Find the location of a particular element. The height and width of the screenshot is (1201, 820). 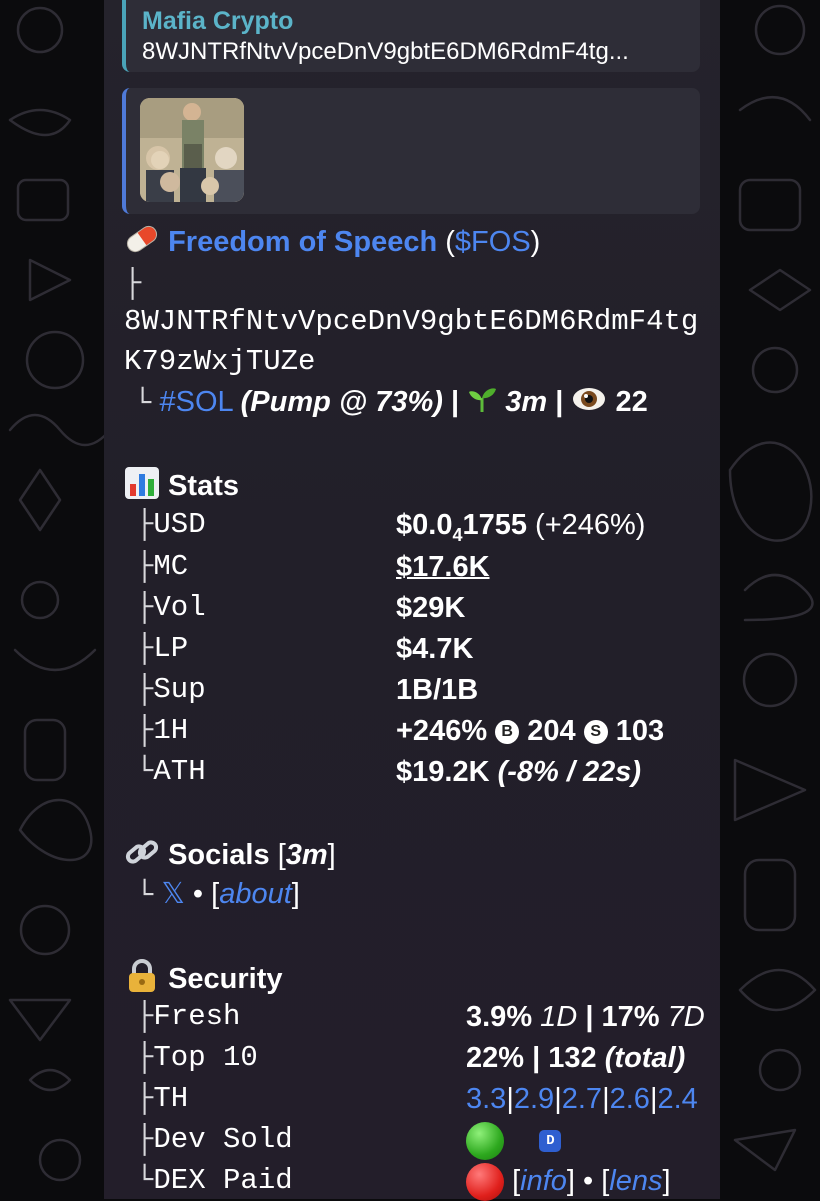

stat-label: USD is located at coordinates (179, 524).